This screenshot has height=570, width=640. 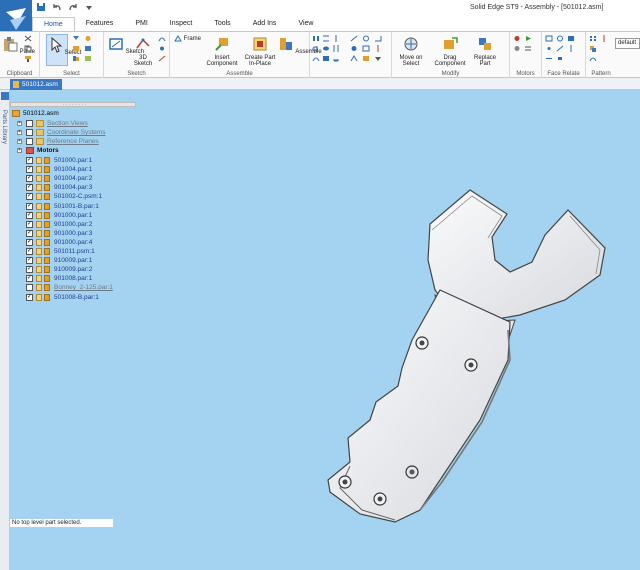 What do you see at coordinates (187, 38) in the screenshot?
I see `frame-button: Frame` at bounding box center [187, 38].